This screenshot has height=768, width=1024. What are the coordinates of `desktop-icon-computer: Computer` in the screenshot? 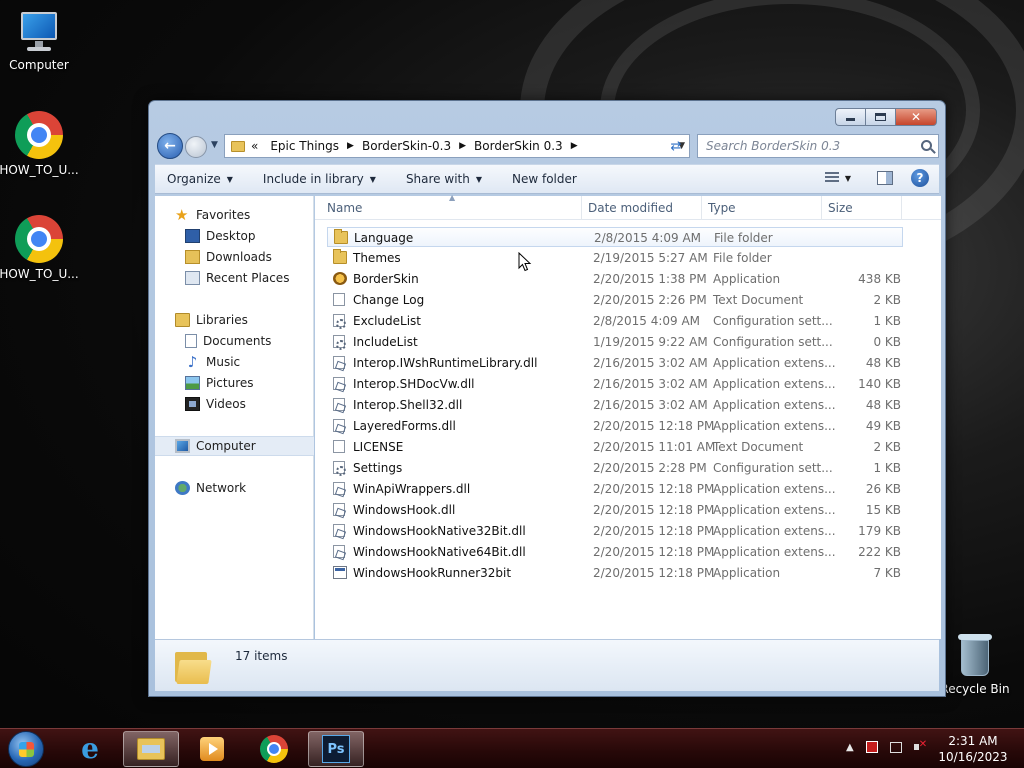 It's located at (40, 41).